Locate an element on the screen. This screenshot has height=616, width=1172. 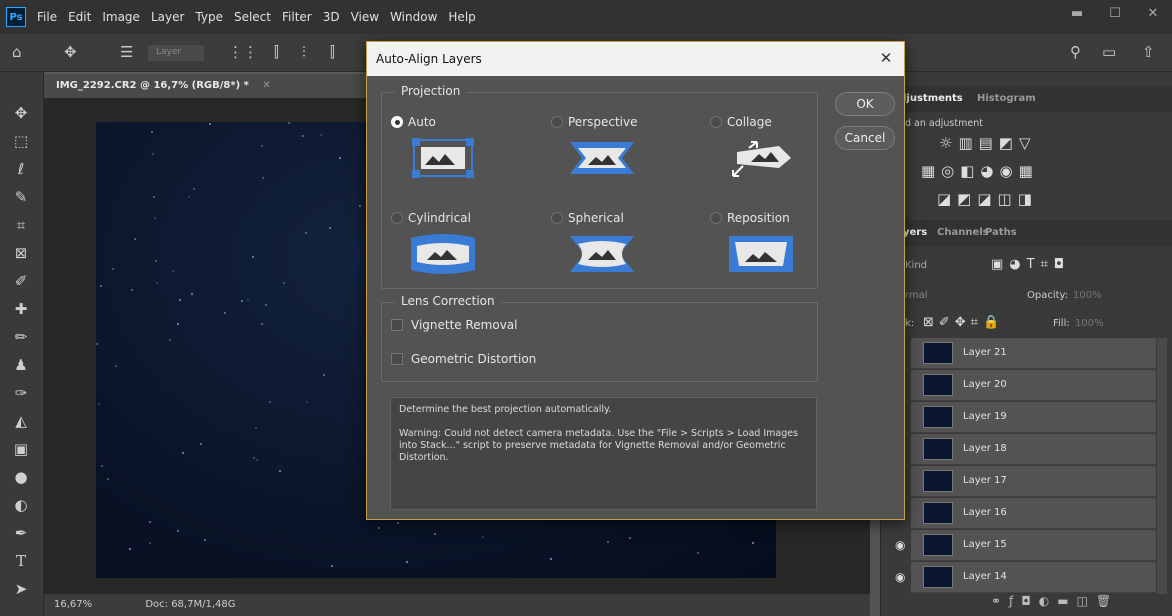
share-icon: ⇧ is located at coordinates (1148, 52).